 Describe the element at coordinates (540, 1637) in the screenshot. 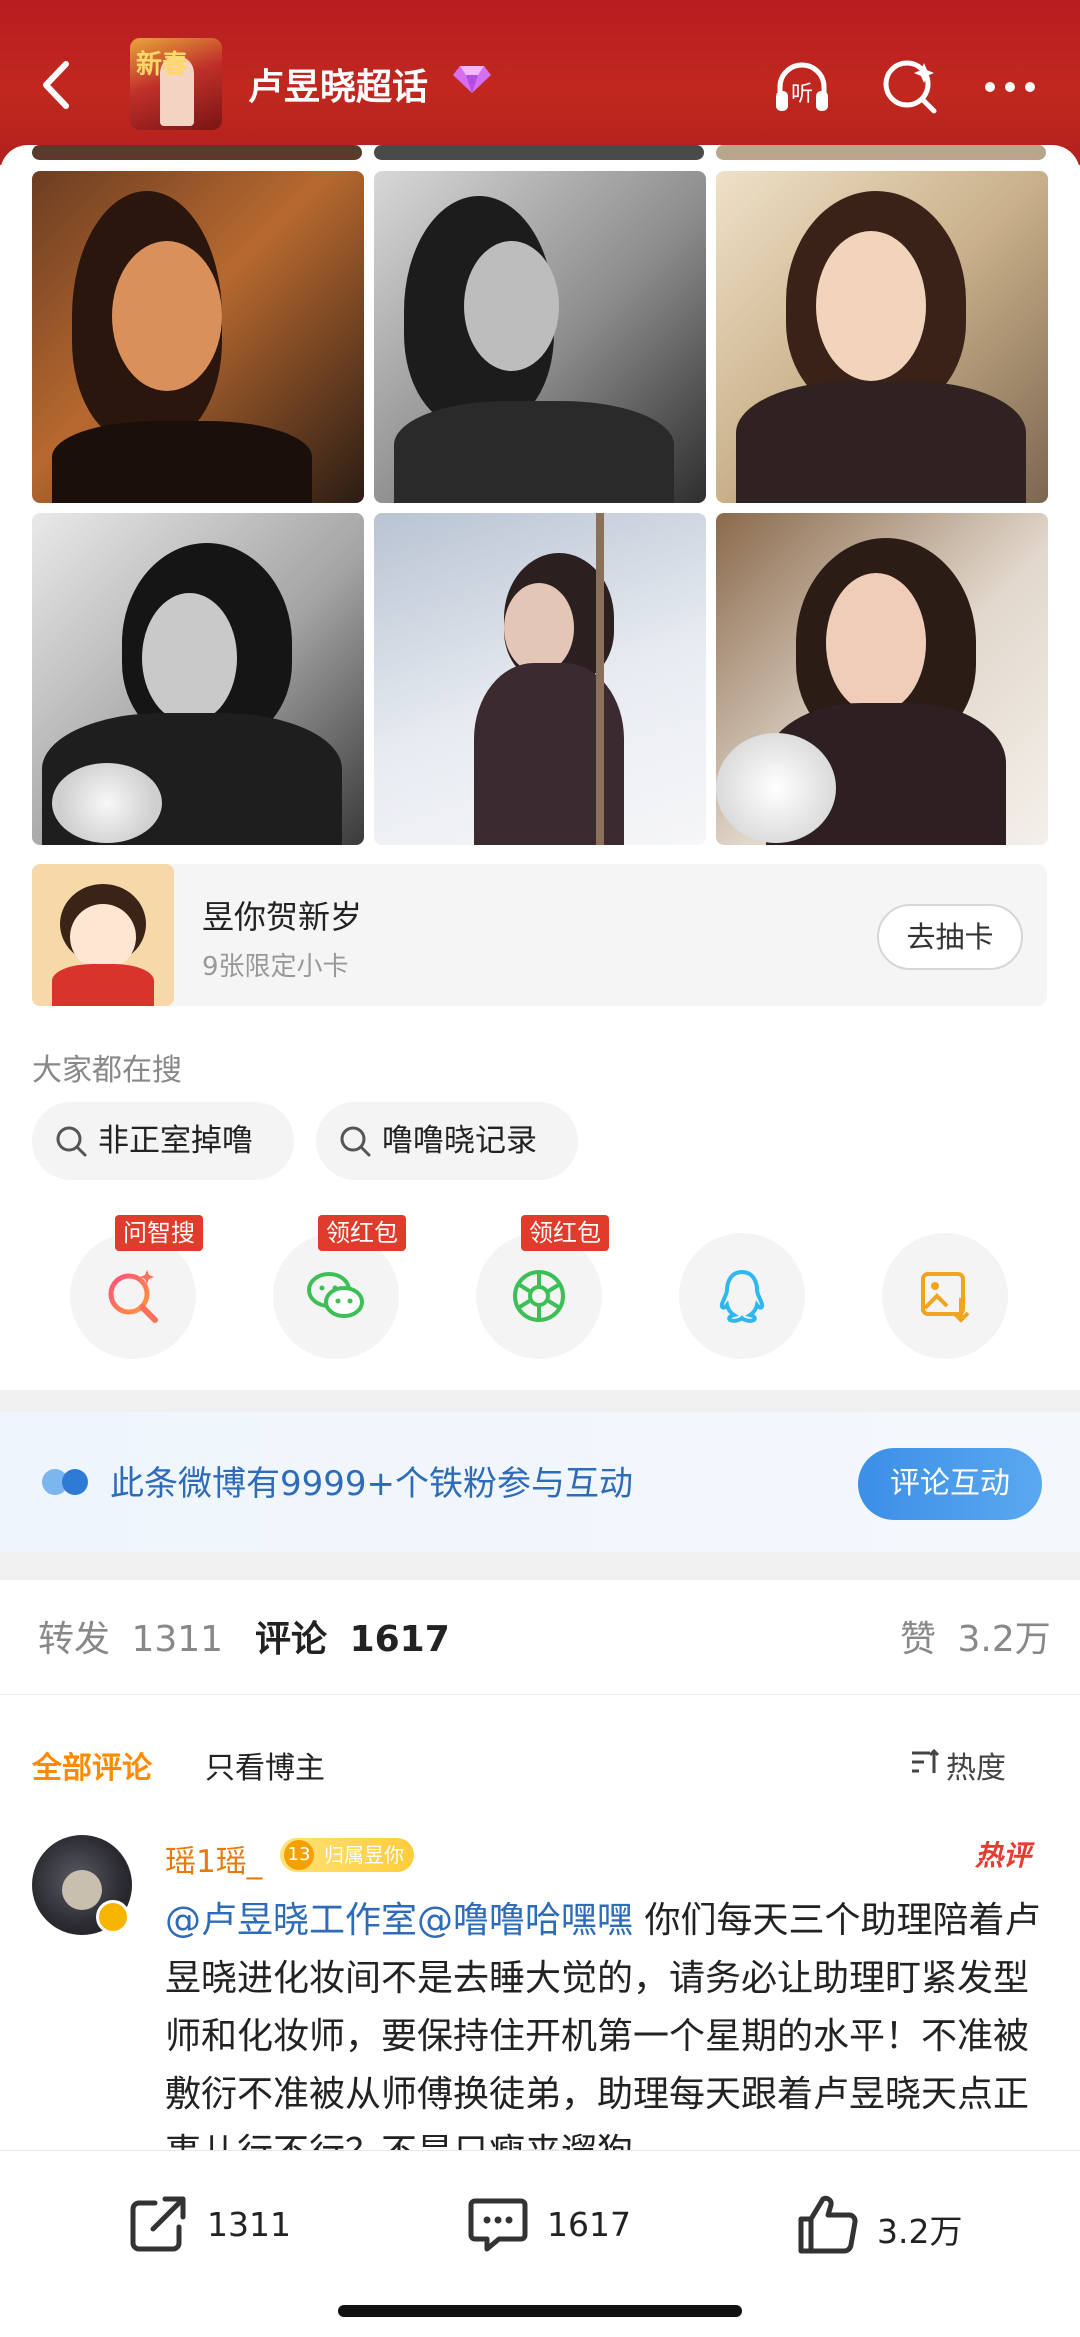

I see `post-tabs: 转发 1311 评论 1617 赞 3.2万` at that location.